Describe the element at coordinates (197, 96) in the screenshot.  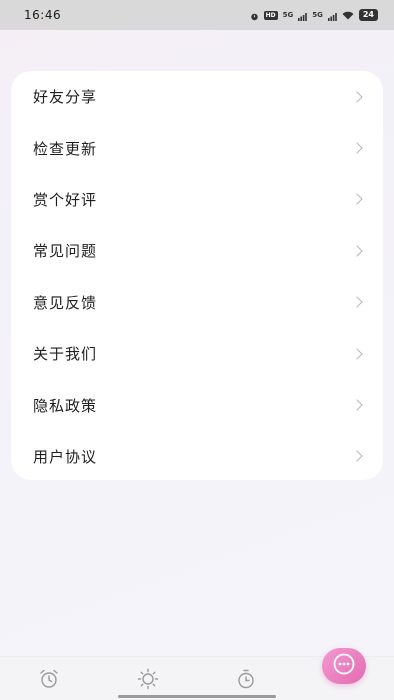
I see `menu-item-share-friends: 好友分享` at that location.